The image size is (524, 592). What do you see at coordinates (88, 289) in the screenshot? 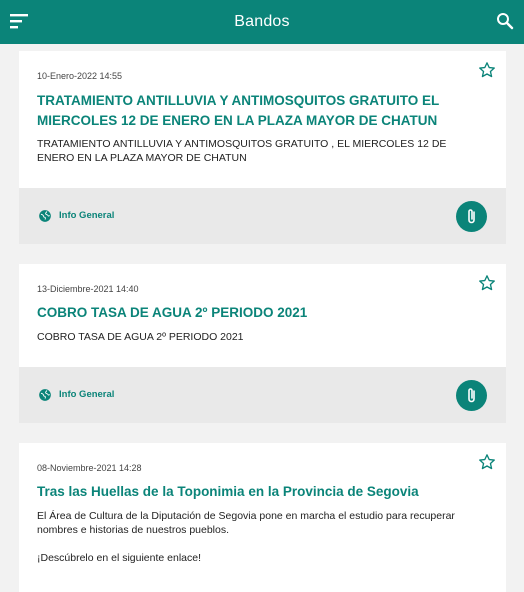
I see `bando-date: 13-Diciembre-2021 14:40` at bounding box center [88, 289].